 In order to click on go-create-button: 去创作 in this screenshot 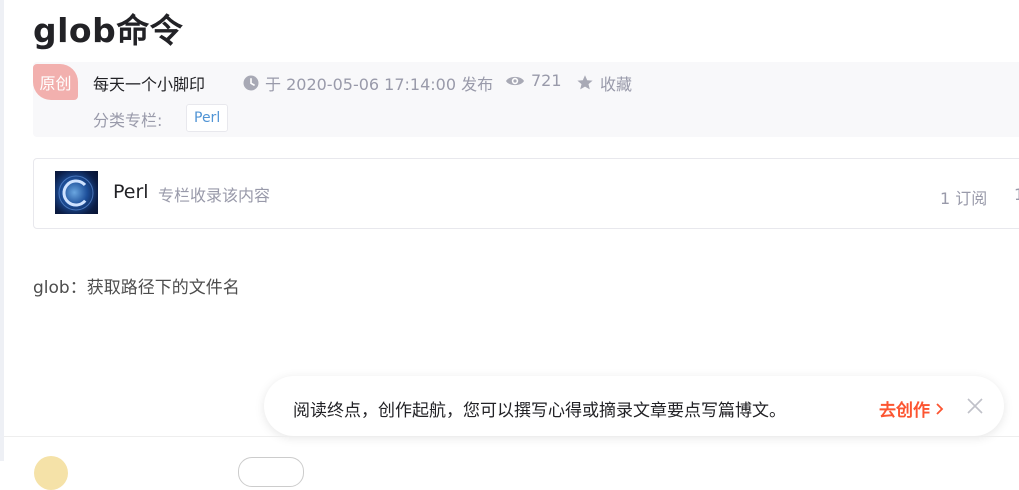, I will do `click(912, 408)`.